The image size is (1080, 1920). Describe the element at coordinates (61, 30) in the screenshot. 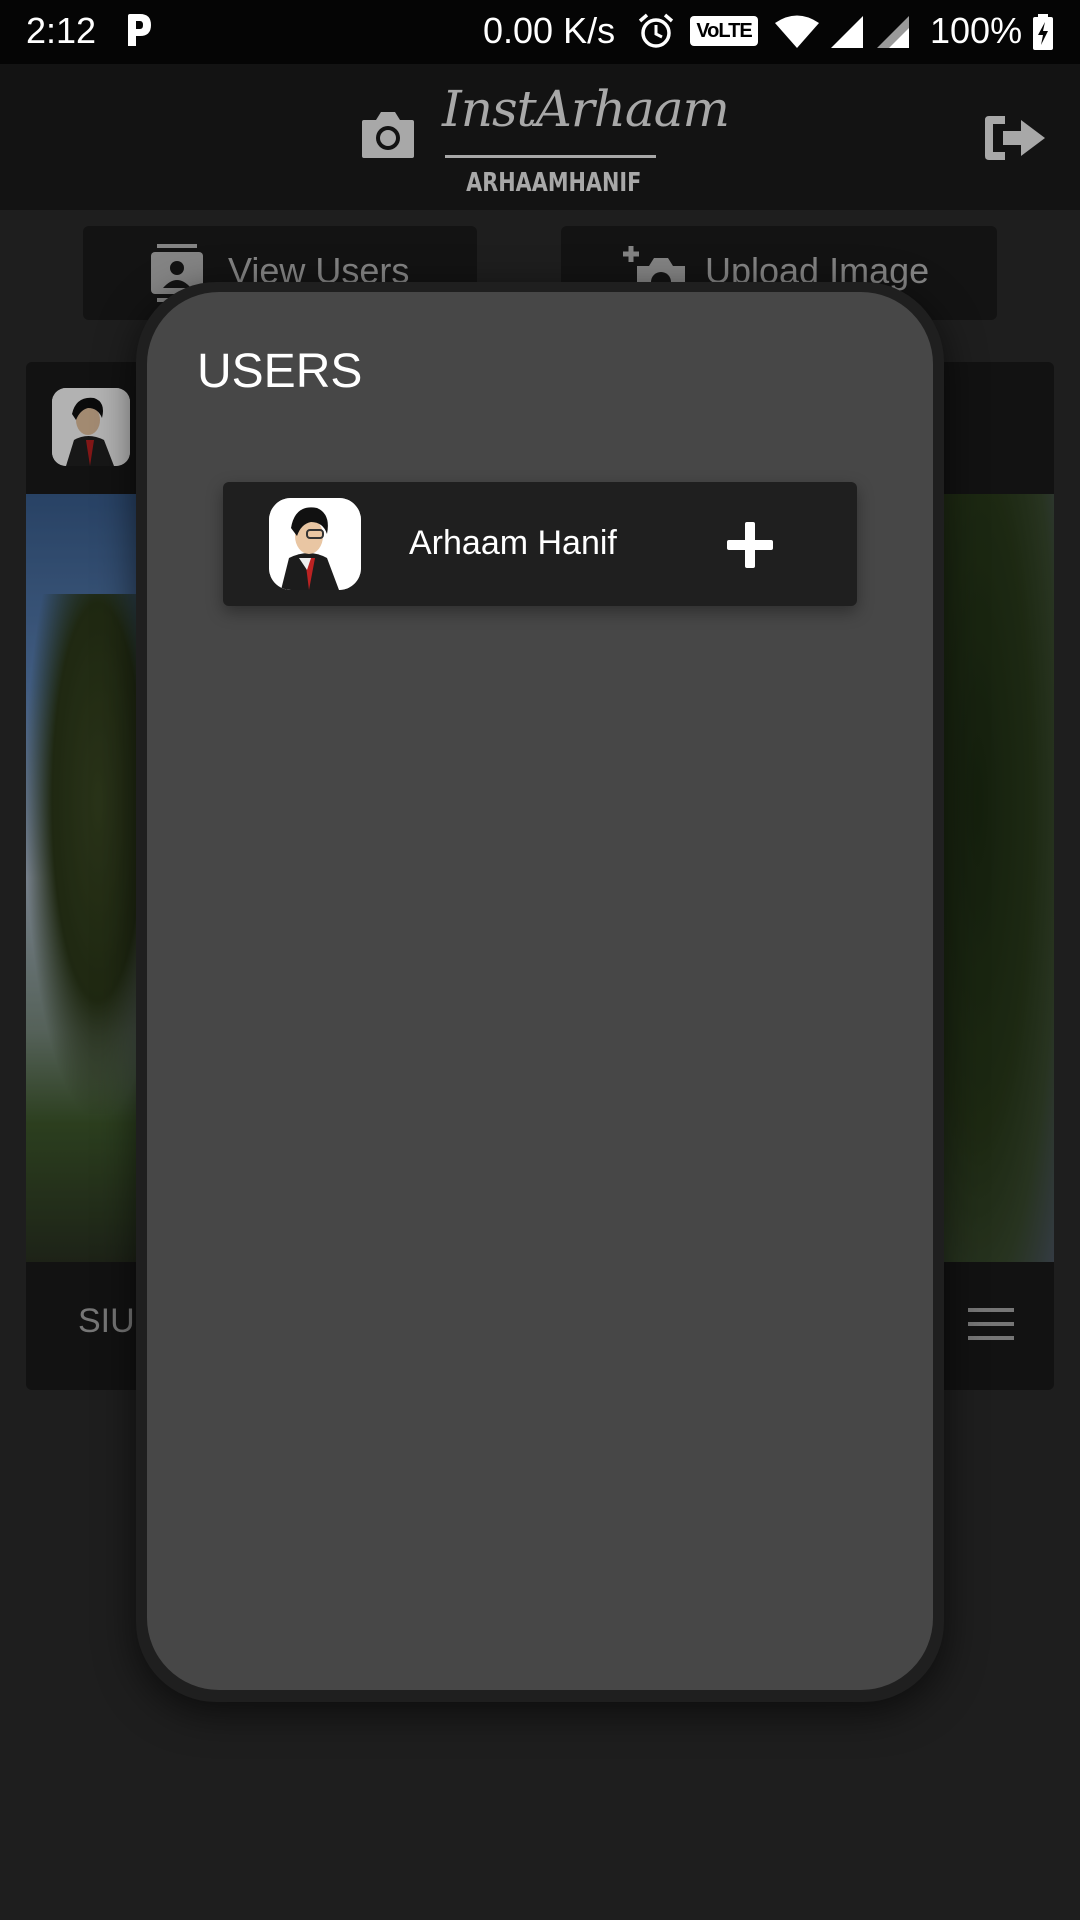

I see `status-time: 2:12` at that location.